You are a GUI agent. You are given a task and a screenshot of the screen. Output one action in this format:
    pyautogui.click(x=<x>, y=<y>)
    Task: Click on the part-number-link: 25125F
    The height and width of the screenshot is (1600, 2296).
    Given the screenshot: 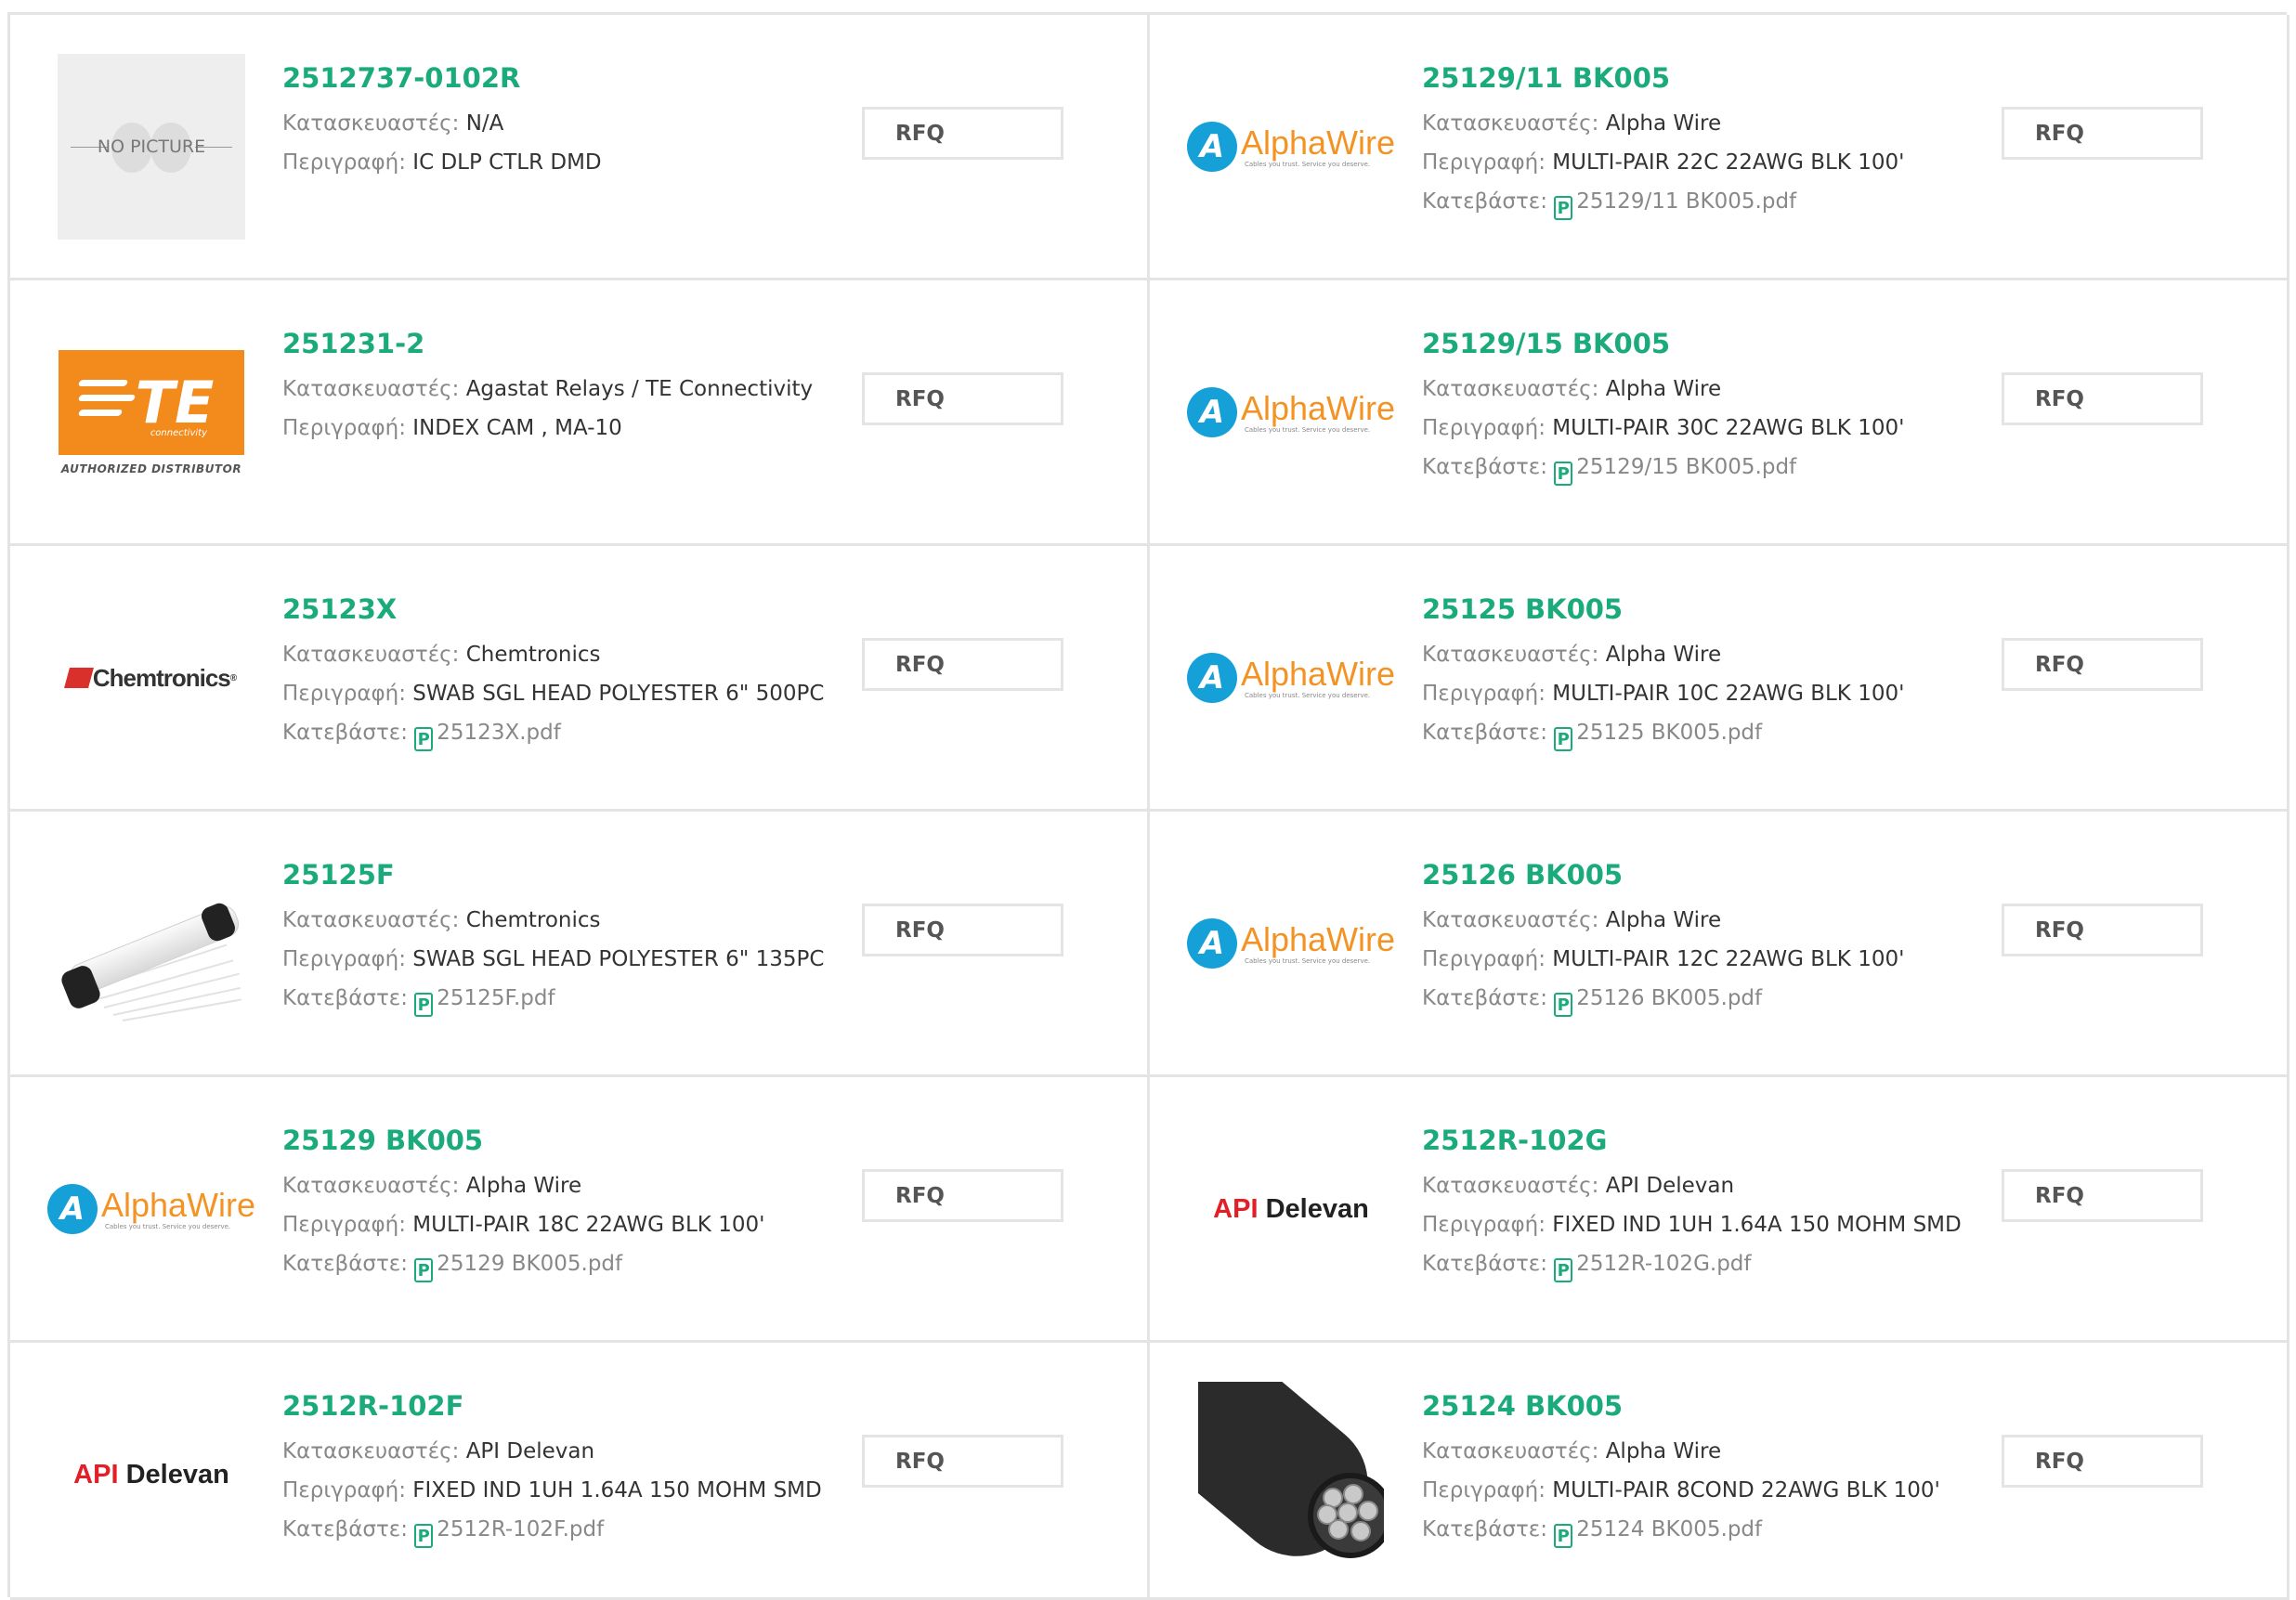 What is the action you would take?
    pyautogui.click(x=561, y=874)
    